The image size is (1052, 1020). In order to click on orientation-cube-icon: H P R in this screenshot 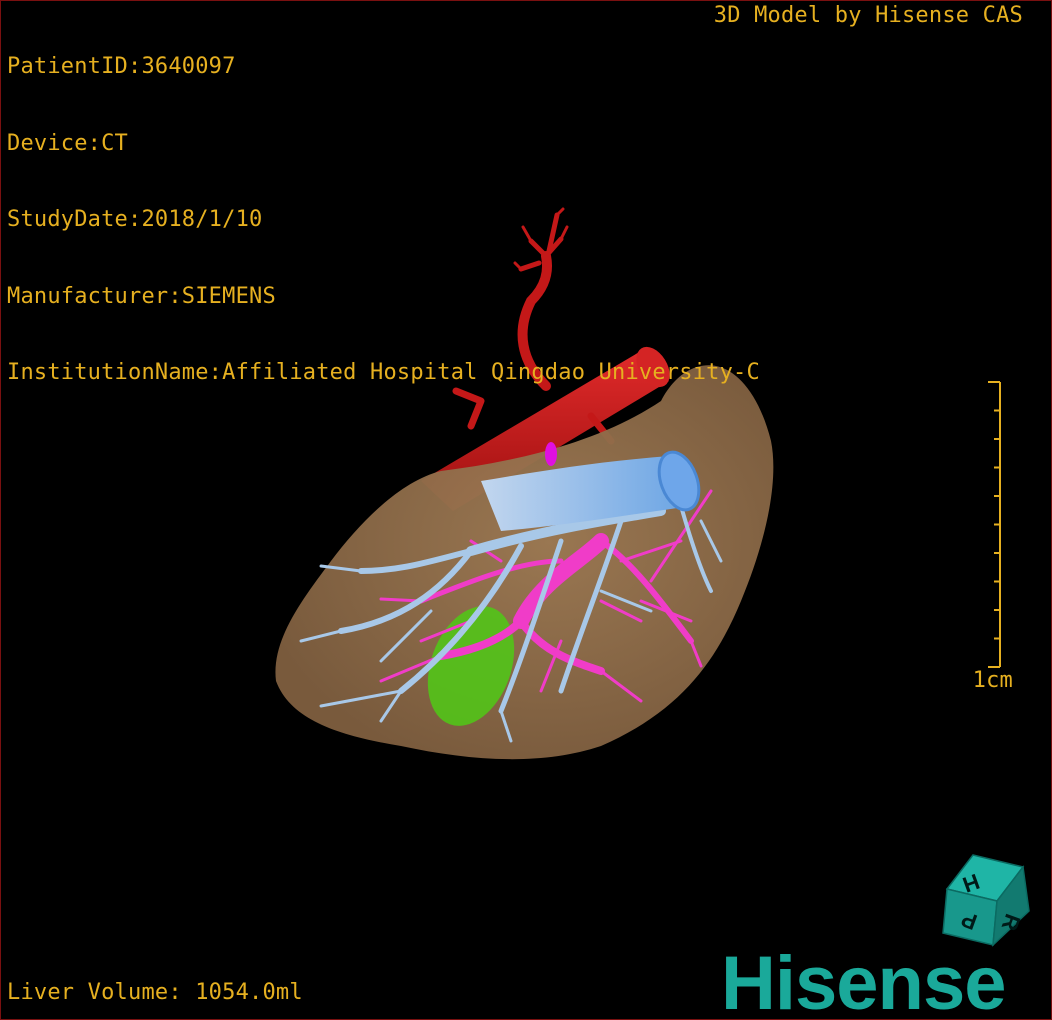, I will do `click(987, 894)`.